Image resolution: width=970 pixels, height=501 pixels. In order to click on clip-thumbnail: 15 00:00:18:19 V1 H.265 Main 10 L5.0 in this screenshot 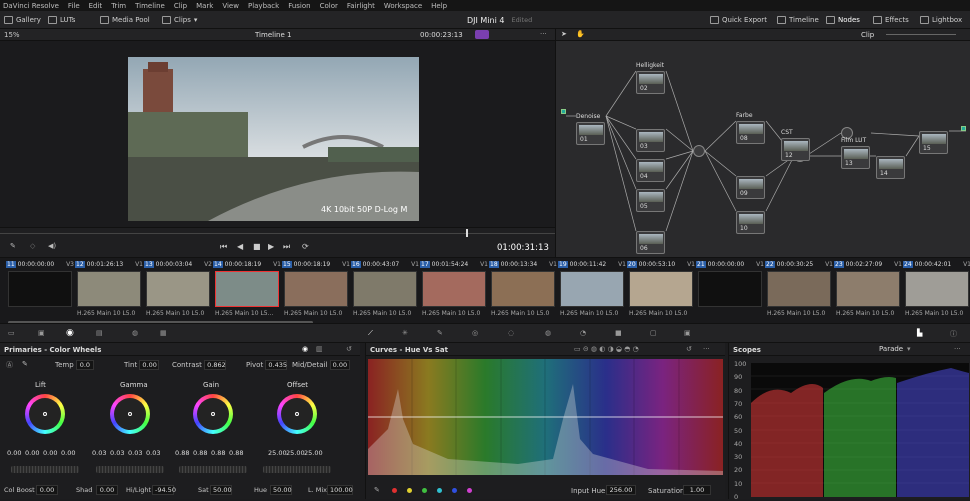, I will do `click(316, 291)`.